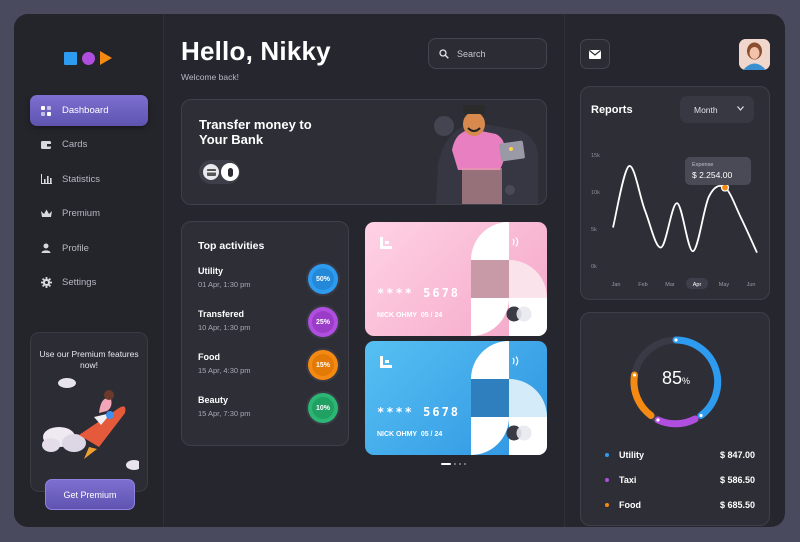 This screenshot has height=542, width=800. I want to click on grid-icon, so click(46, 111).